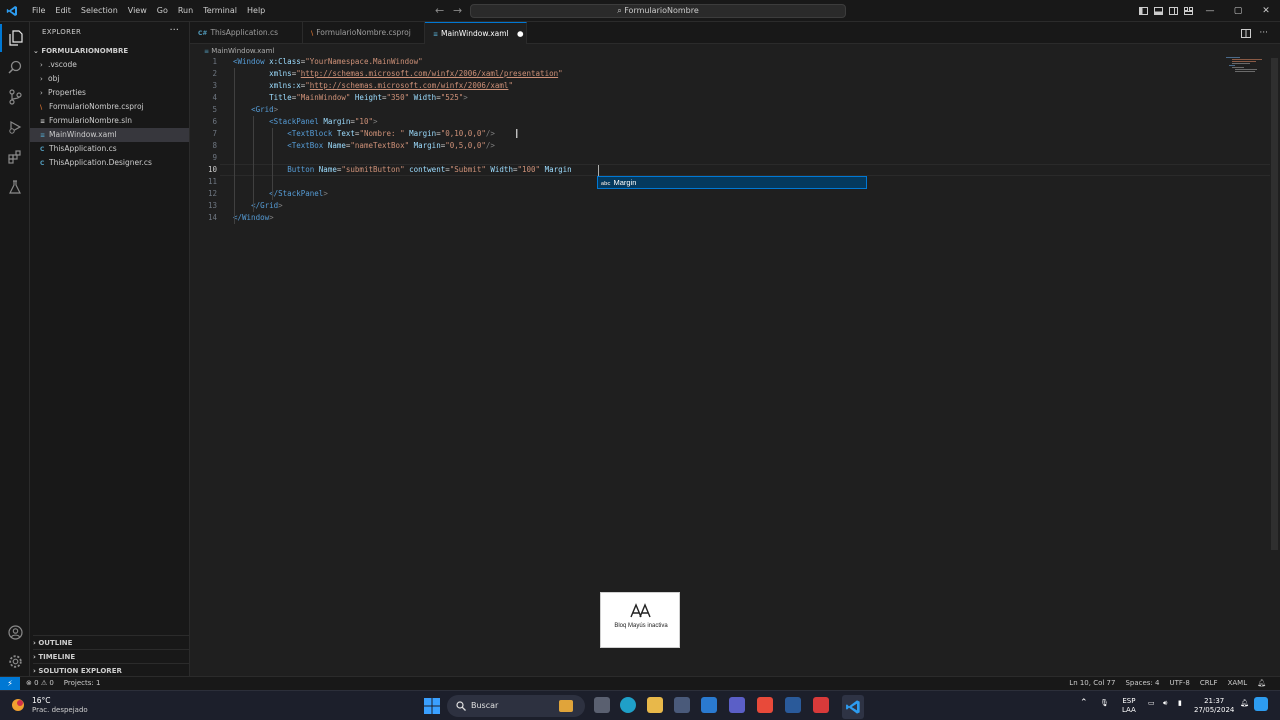 The image size is (1280, 720). I want to click on menu-edit: Edit, so click(63, 11).